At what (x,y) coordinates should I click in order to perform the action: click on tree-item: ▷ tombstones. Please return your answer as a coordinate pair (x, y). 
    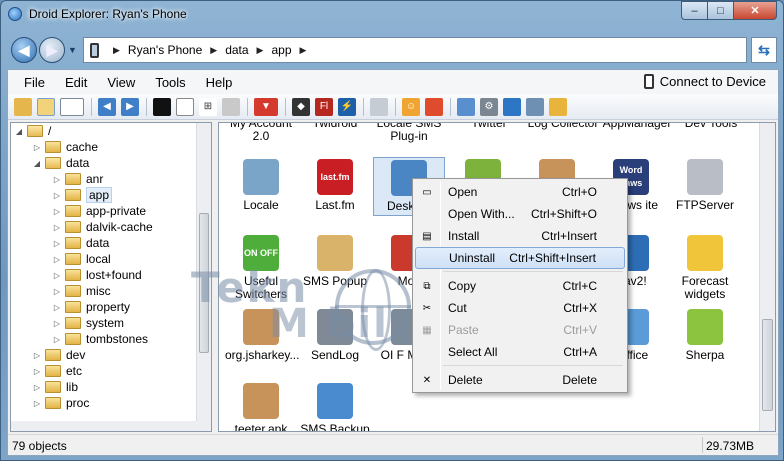
    Looking at the image, I should click on (99, 339).